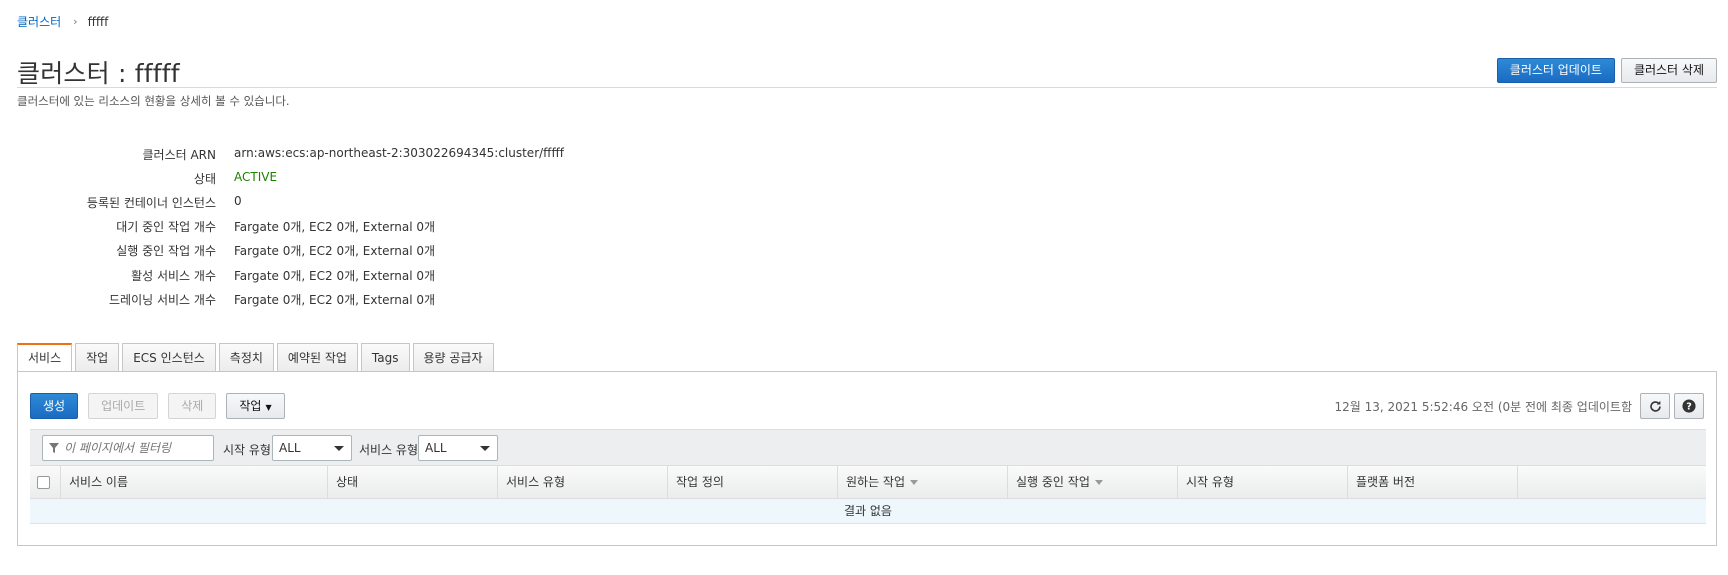 Image resolution: width=1728 pixels, height=575 pixels. What do you see at coordinates (250, 406) in the screenshot?
I see `actions-label: 작업` at bounding box center [250, 406].